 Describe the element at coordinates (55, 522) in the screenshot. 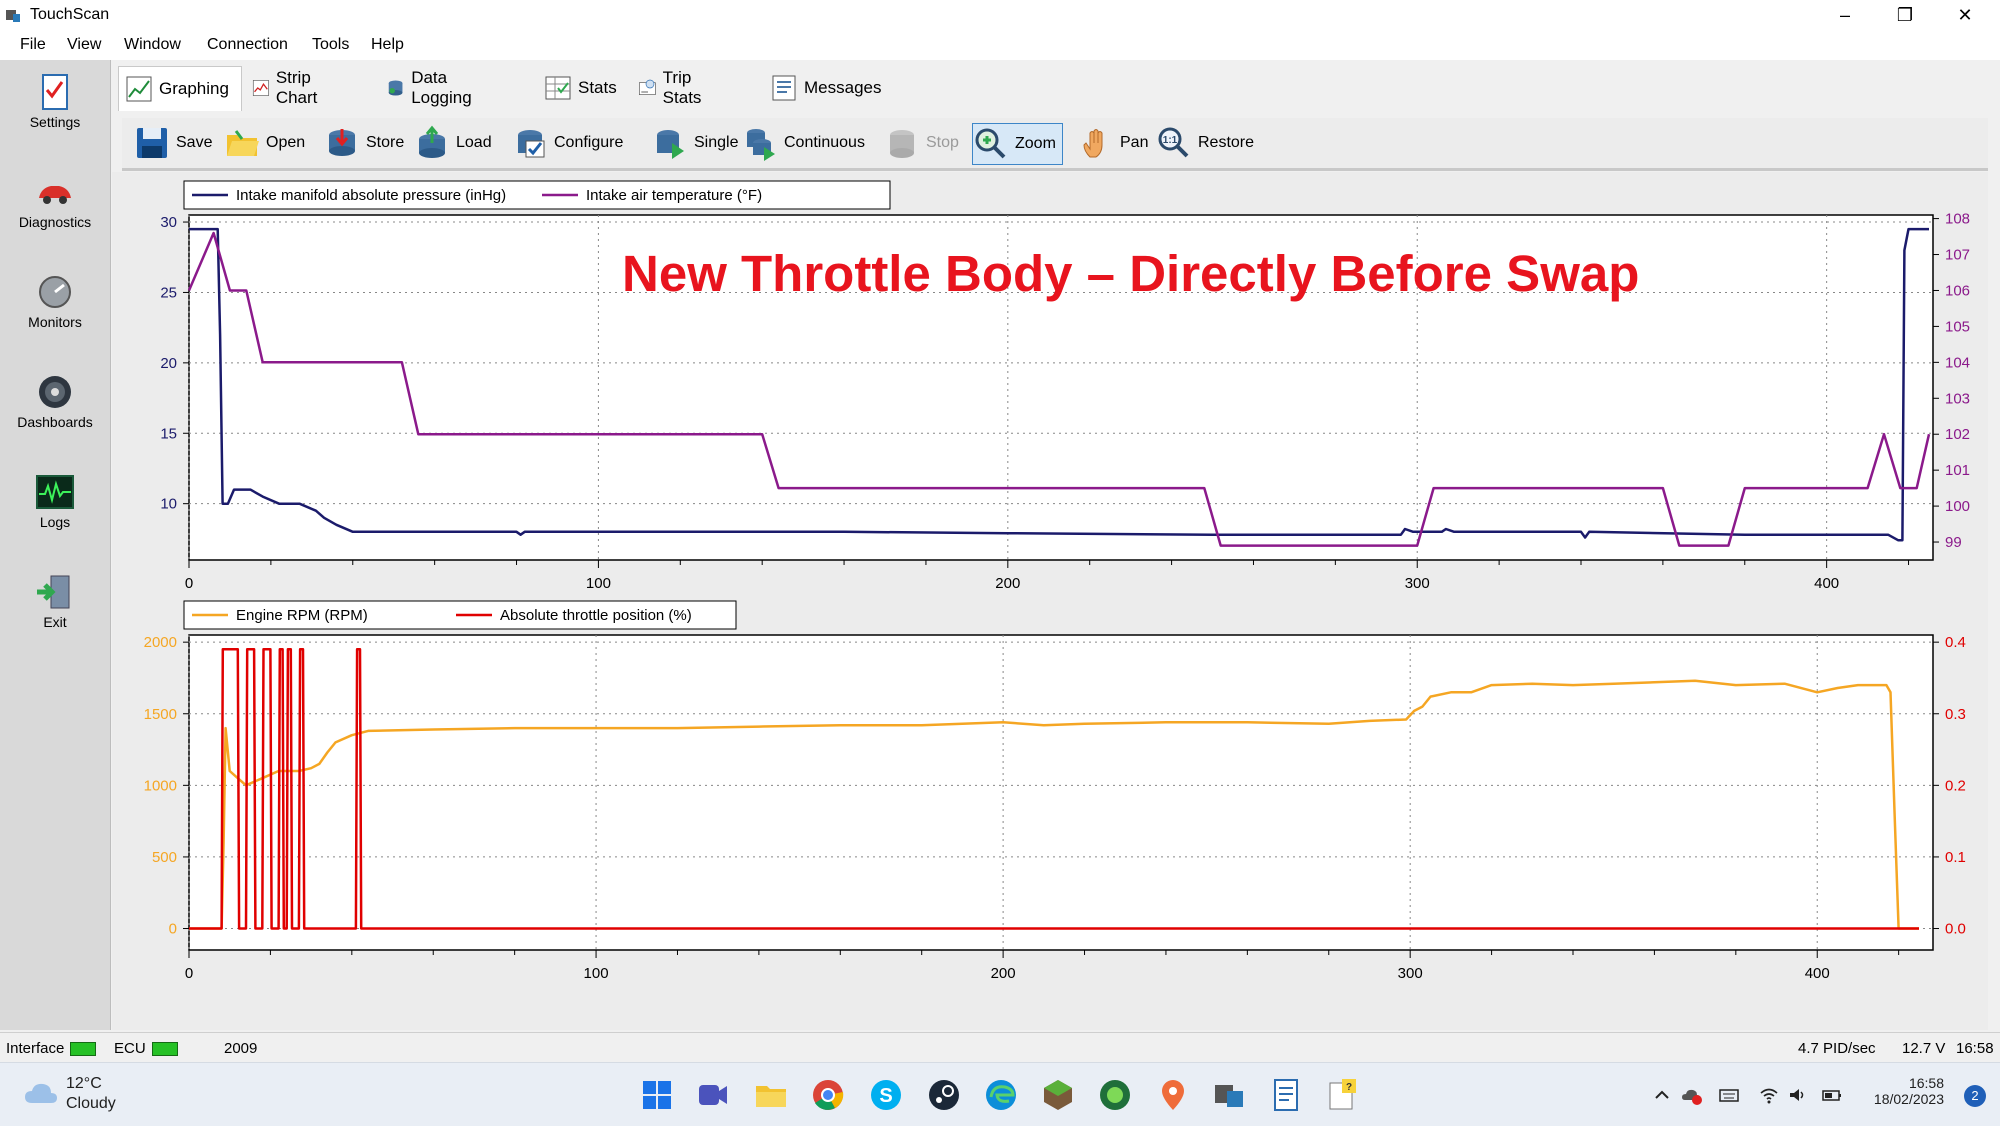

I see `sidebar-label-logs: Logs` at that location.